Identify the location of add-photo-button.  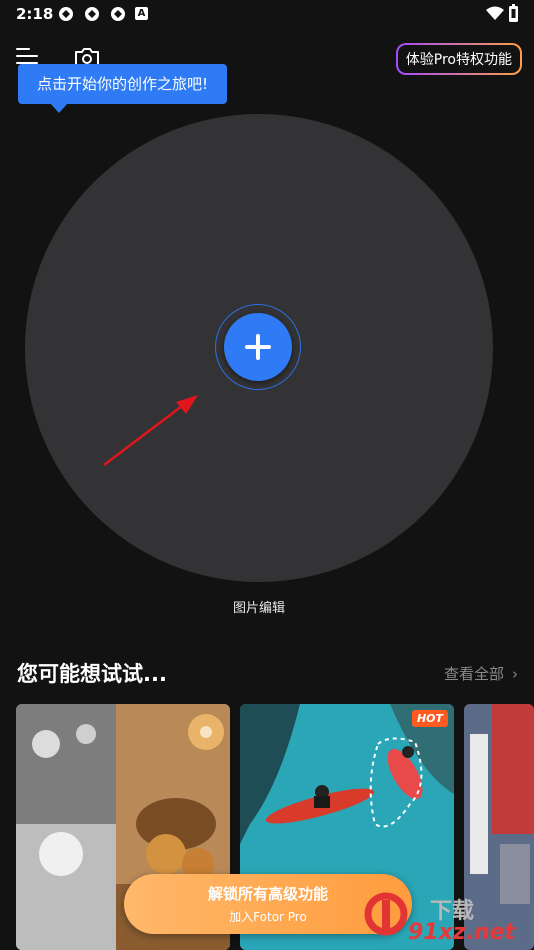
(258, 347).